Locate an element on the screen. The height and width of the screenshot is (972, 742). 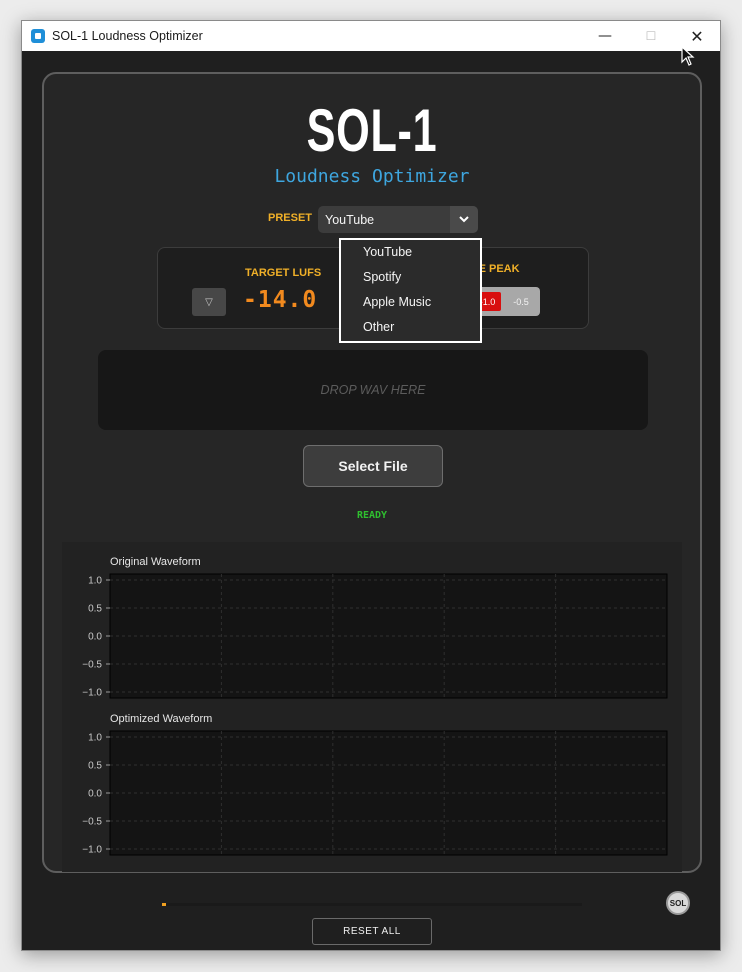
preset-select: YouTube is located at coordinates (398, 219).